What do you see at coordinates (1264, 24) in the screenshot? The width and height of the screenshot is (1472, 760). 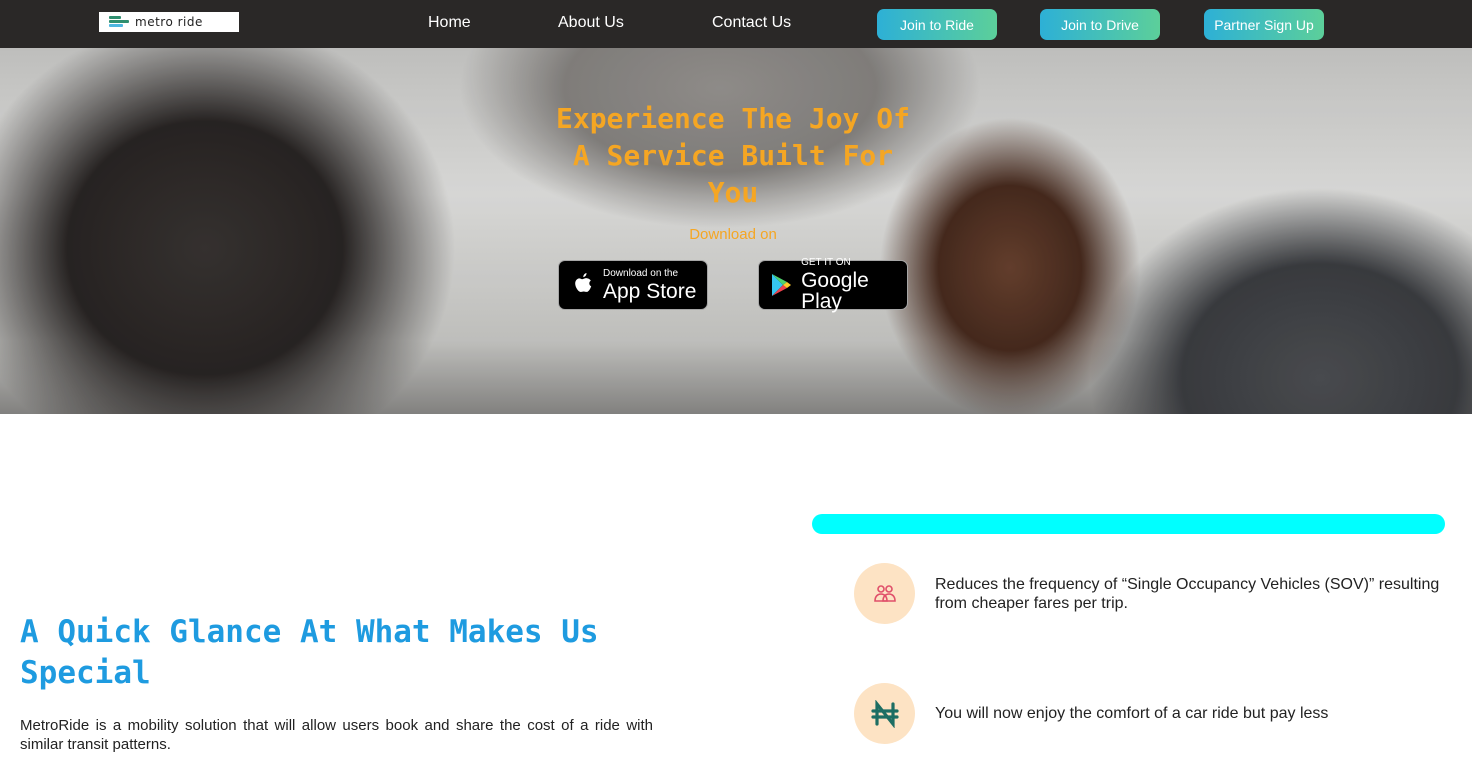 I see `partner-sign-up-button: Partner Sign Up` at bounding box center [1264, 24].